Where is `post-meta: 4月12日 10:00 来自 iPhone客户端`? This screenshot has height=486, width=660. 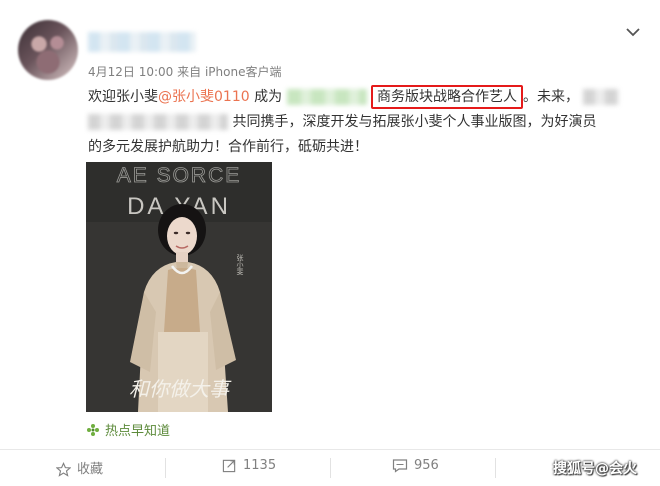 post-meta: 4月12日 10:00 来自 iPhone客户端 is located at coordinates (184, 71).